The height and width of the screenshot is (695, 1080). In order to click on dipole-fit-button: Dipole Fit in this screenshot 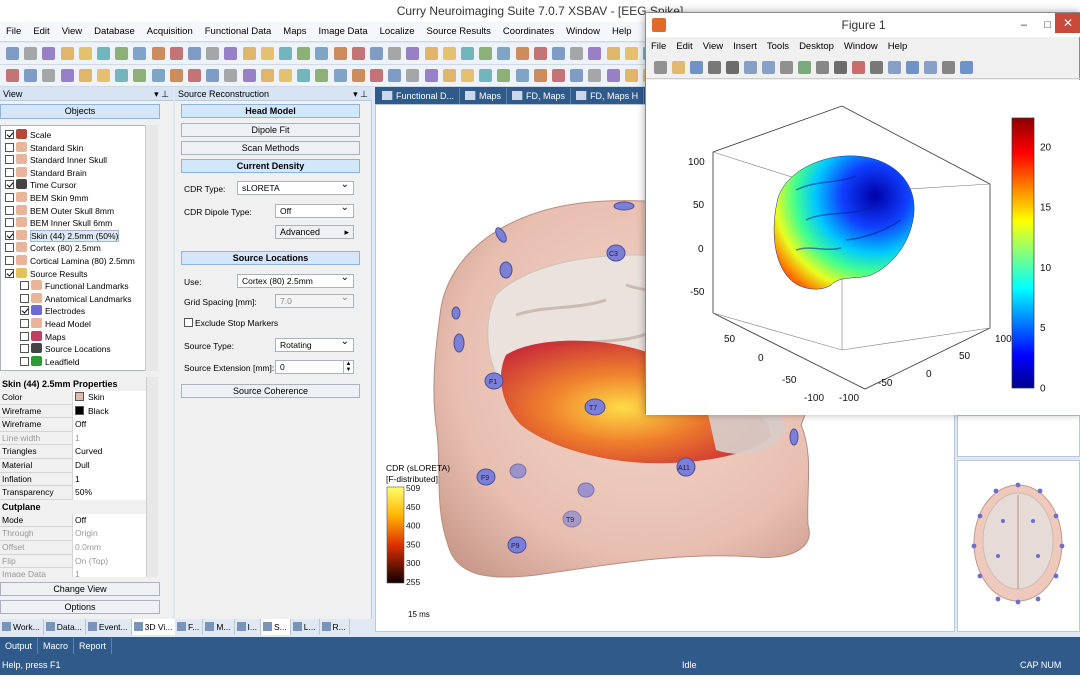, I will do `click(270, 130)`.